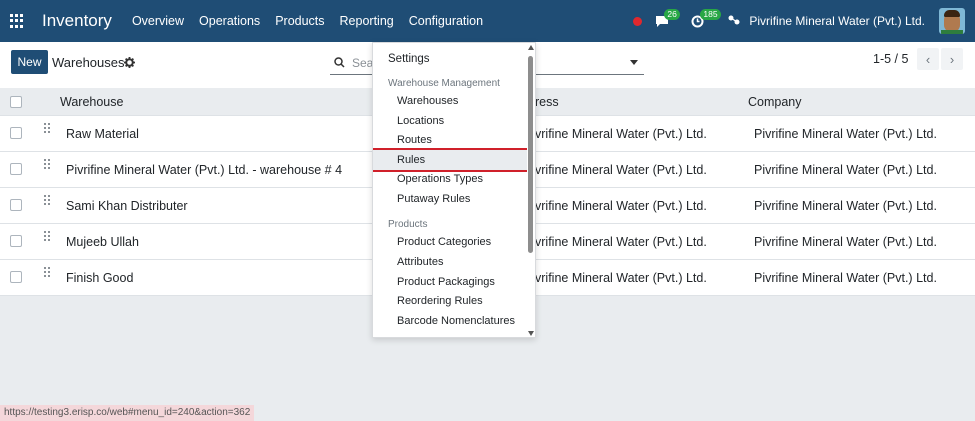 This screenshot has height=421, width=975. I want to click on warehouse-name: Mujeeb Ullah, so click(102, 242).